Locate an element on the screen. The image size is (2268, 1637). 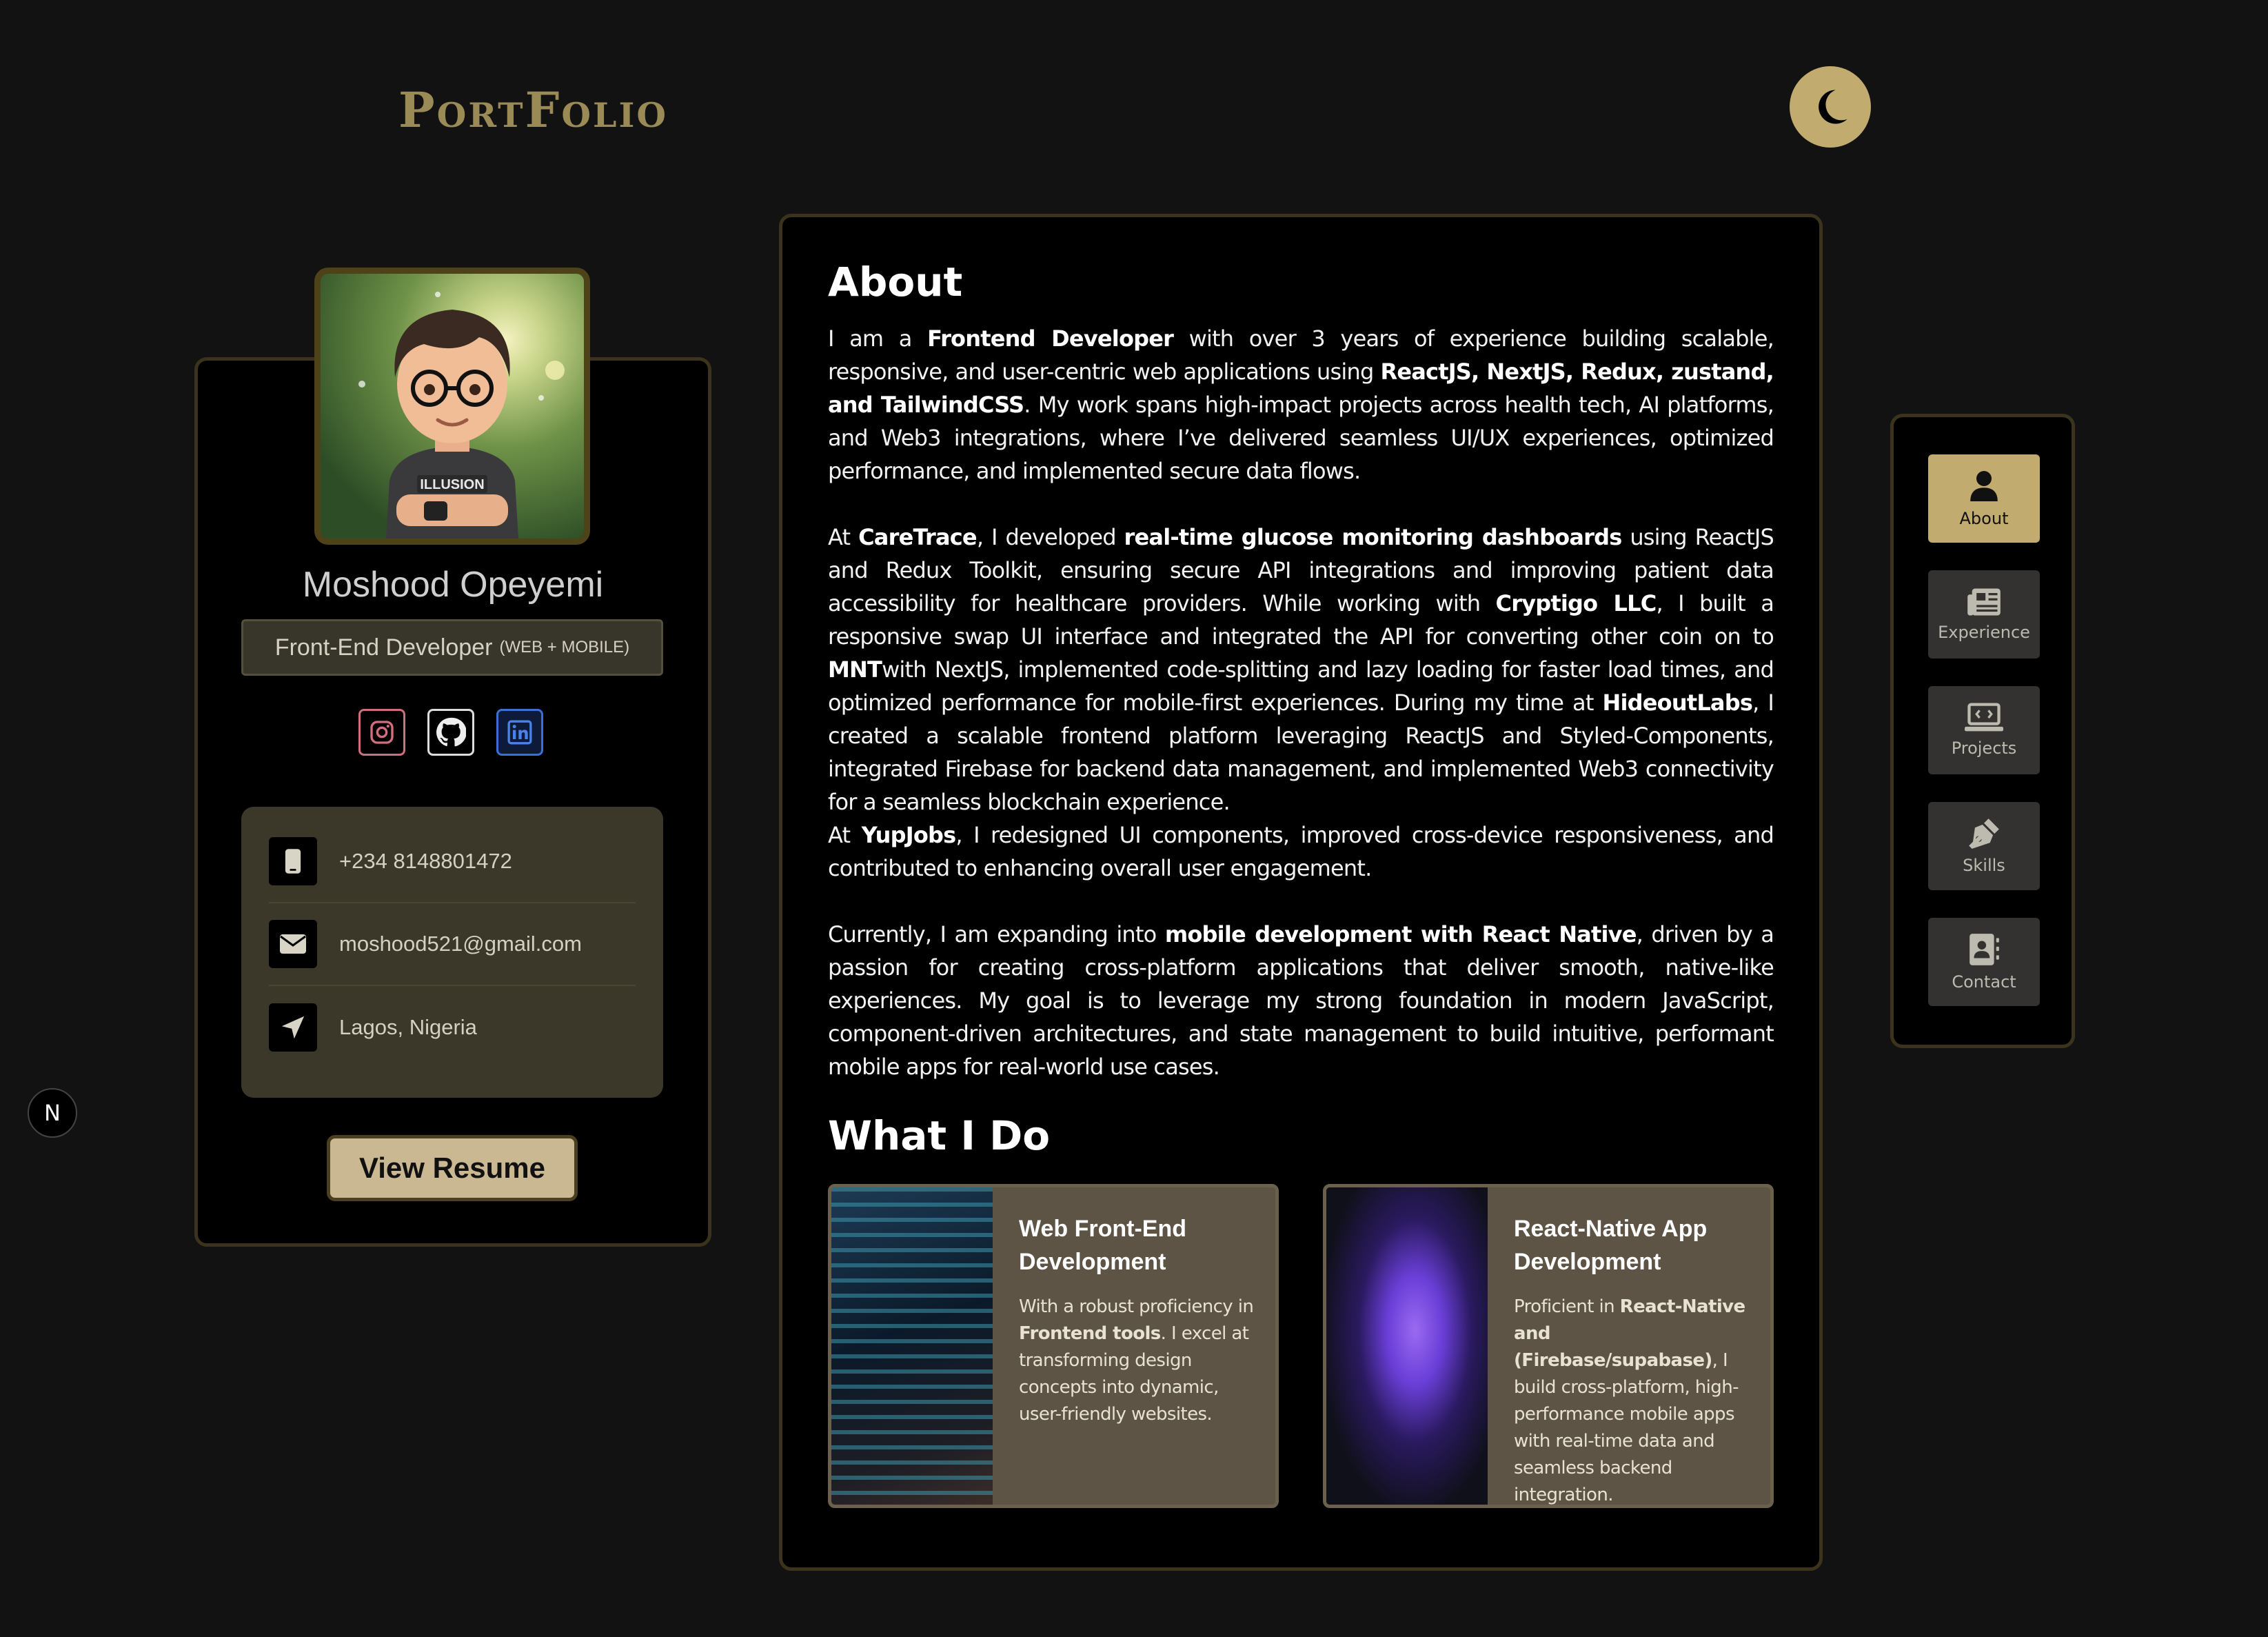
nav-item-label: Skills is located at coordinates (1984, 865).